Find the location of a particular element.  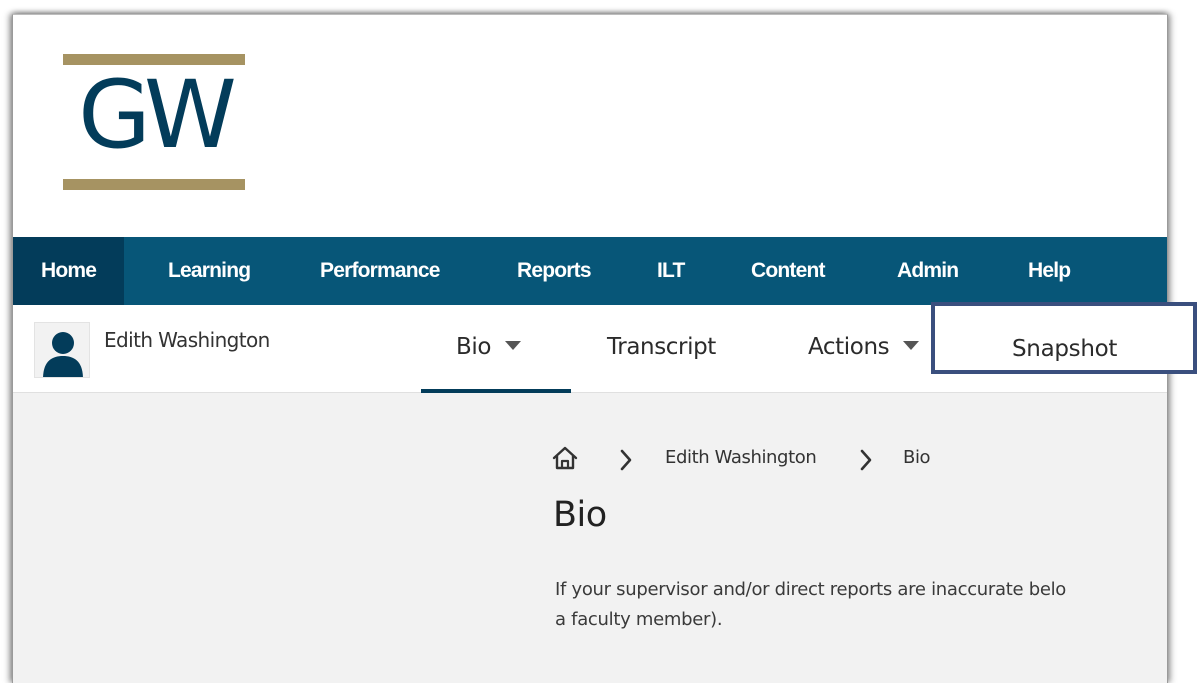

nav-content: Content is located at coordinates (788, 271).